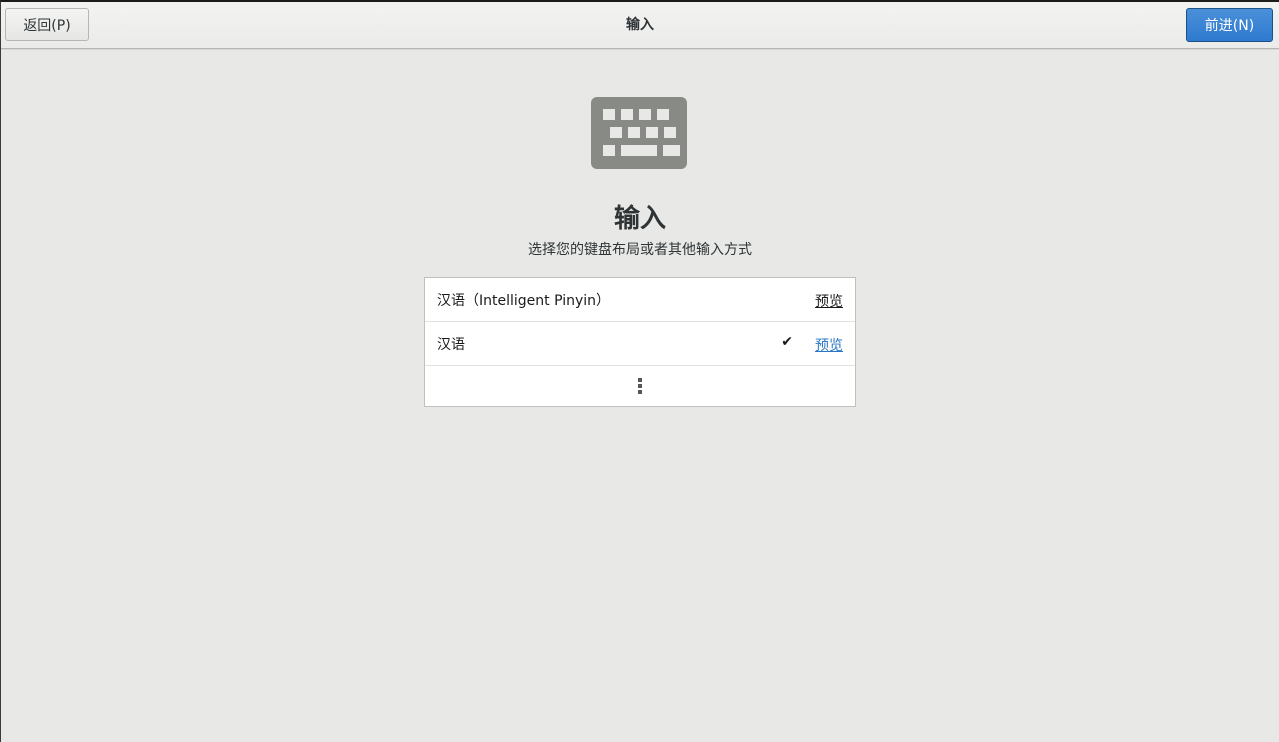  What do you see at coordinates (1229, 25) in the screenshot?
I see `next-button: 前进(N)` at bounding box center [1229, 25].